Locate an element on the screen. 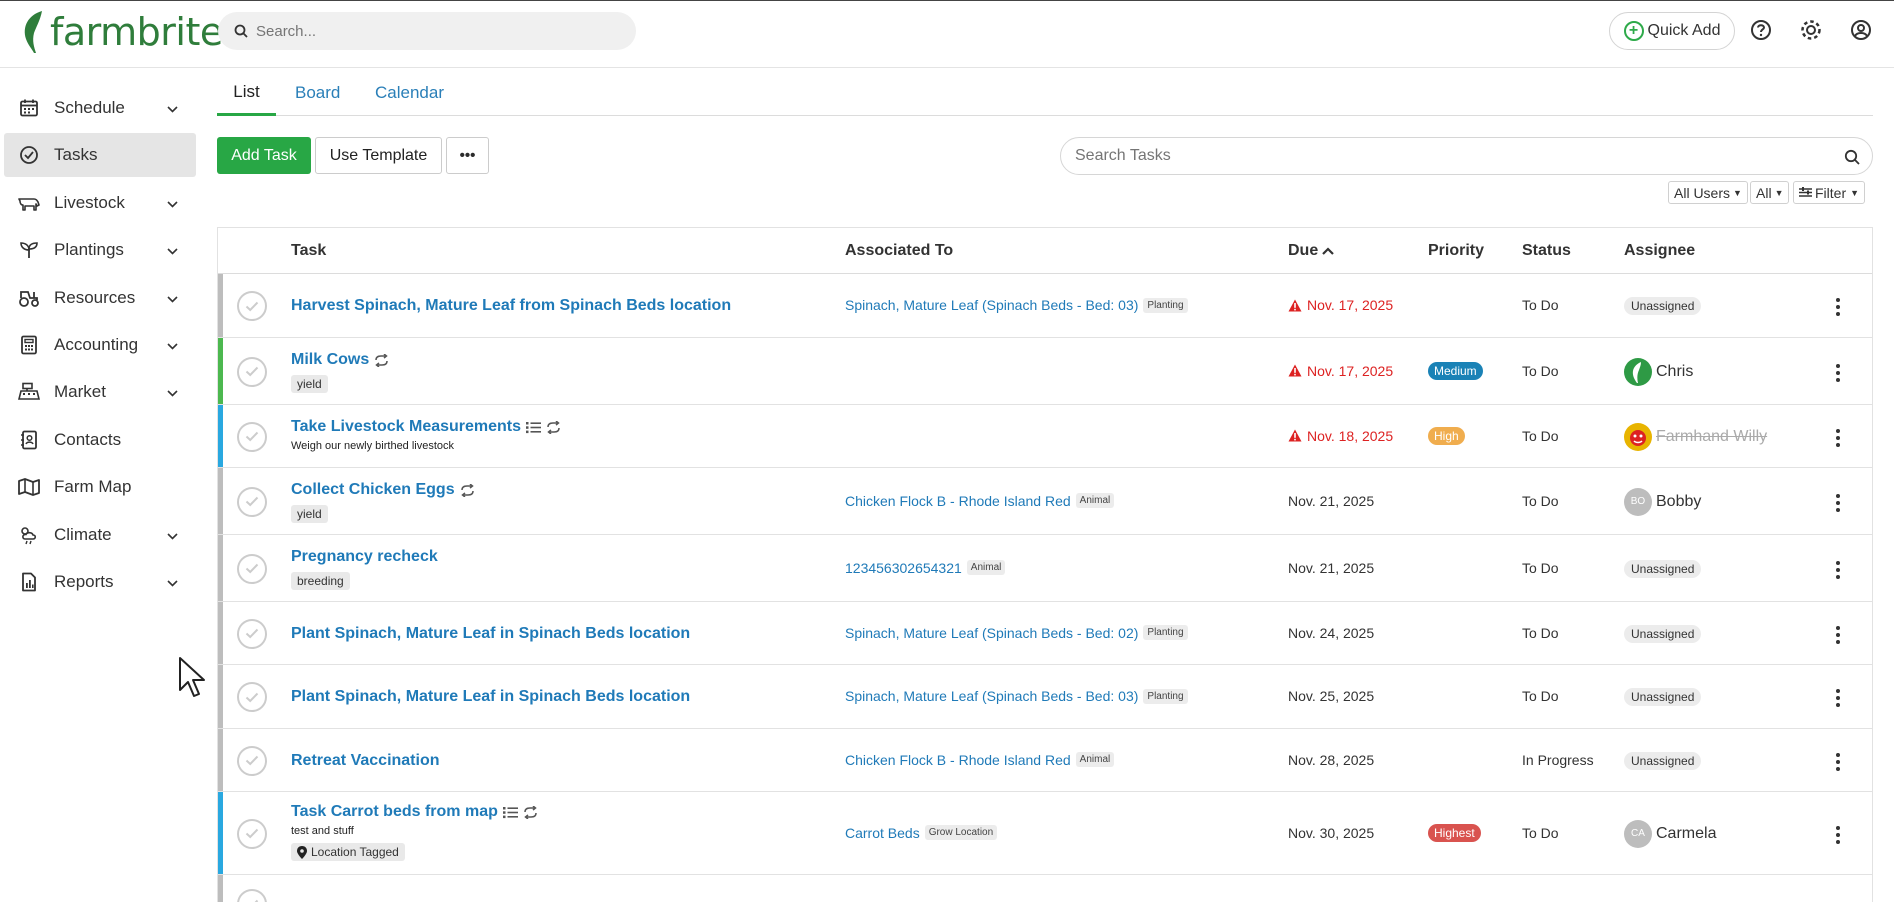 Image resolution: width=1894 pixels, height=902 pixels. table-row-partial is located at coordinates (1045, 888).